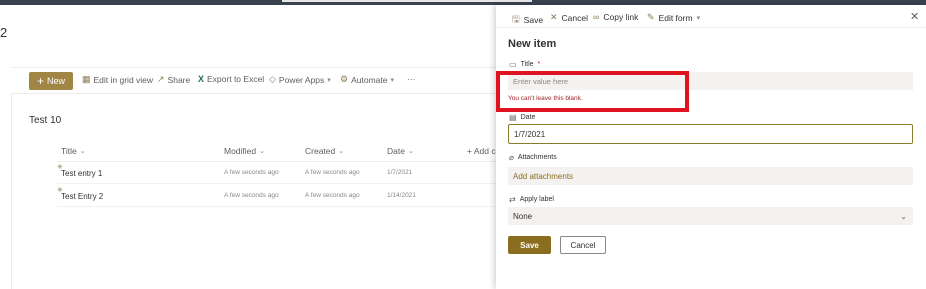  What do you see at coordinates (513, 117) in the screenshot?
I see `calendar-icon: ▤` at bounding box center [513, 117].